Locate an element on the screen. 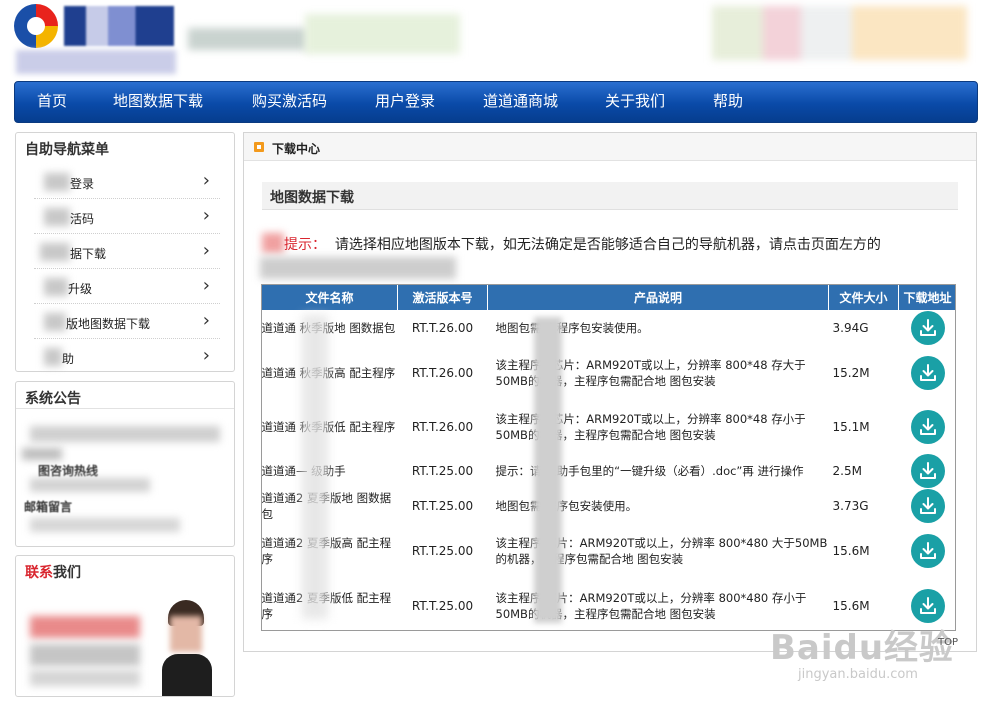  nav-home: 首页 is located at coordinates (52, 102).